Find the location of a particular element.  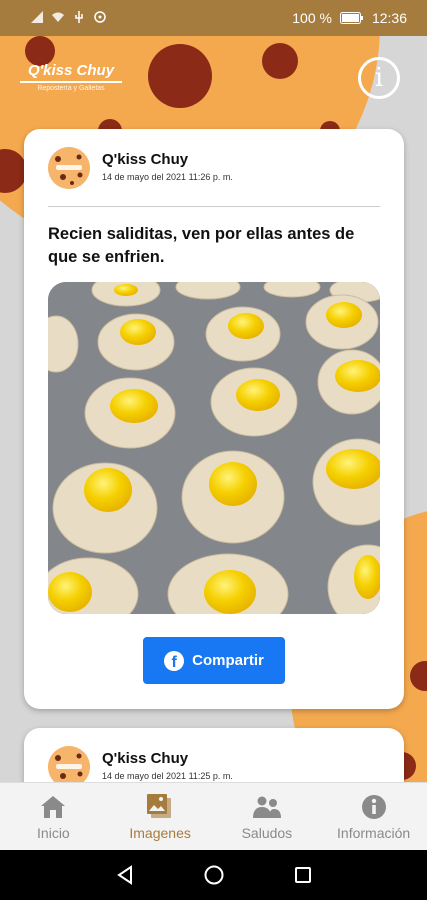

wifi-icon is located at coordinates (58, 17).